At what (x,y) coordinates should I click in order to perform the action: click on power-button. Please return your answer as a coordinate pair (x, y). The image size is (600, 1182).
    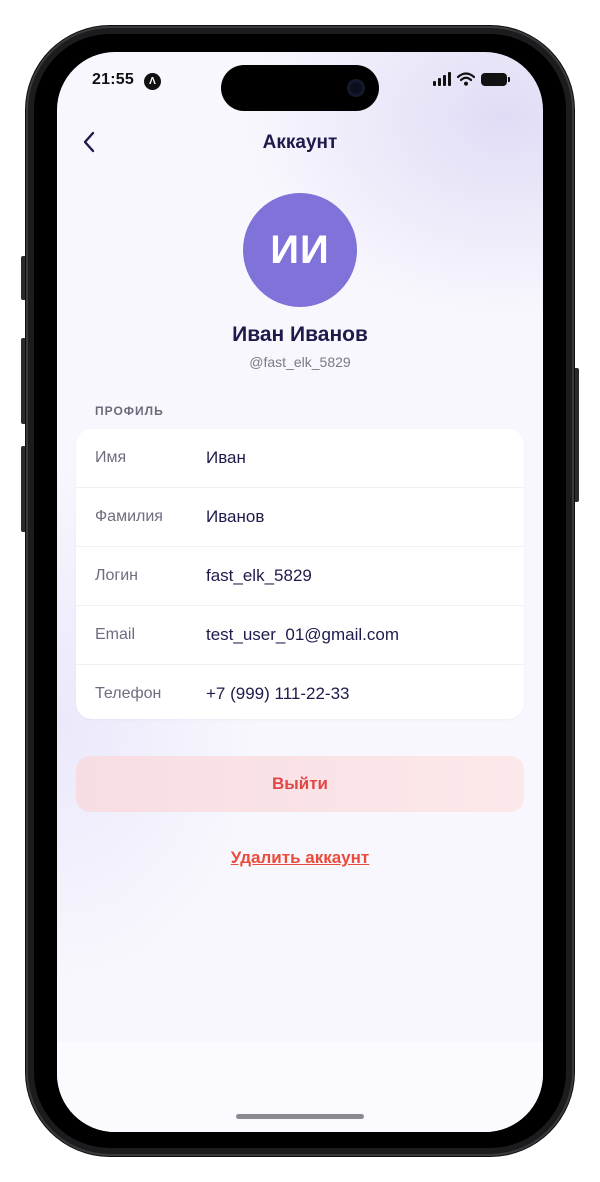
    Looking at the image, I should click on (576, 435).